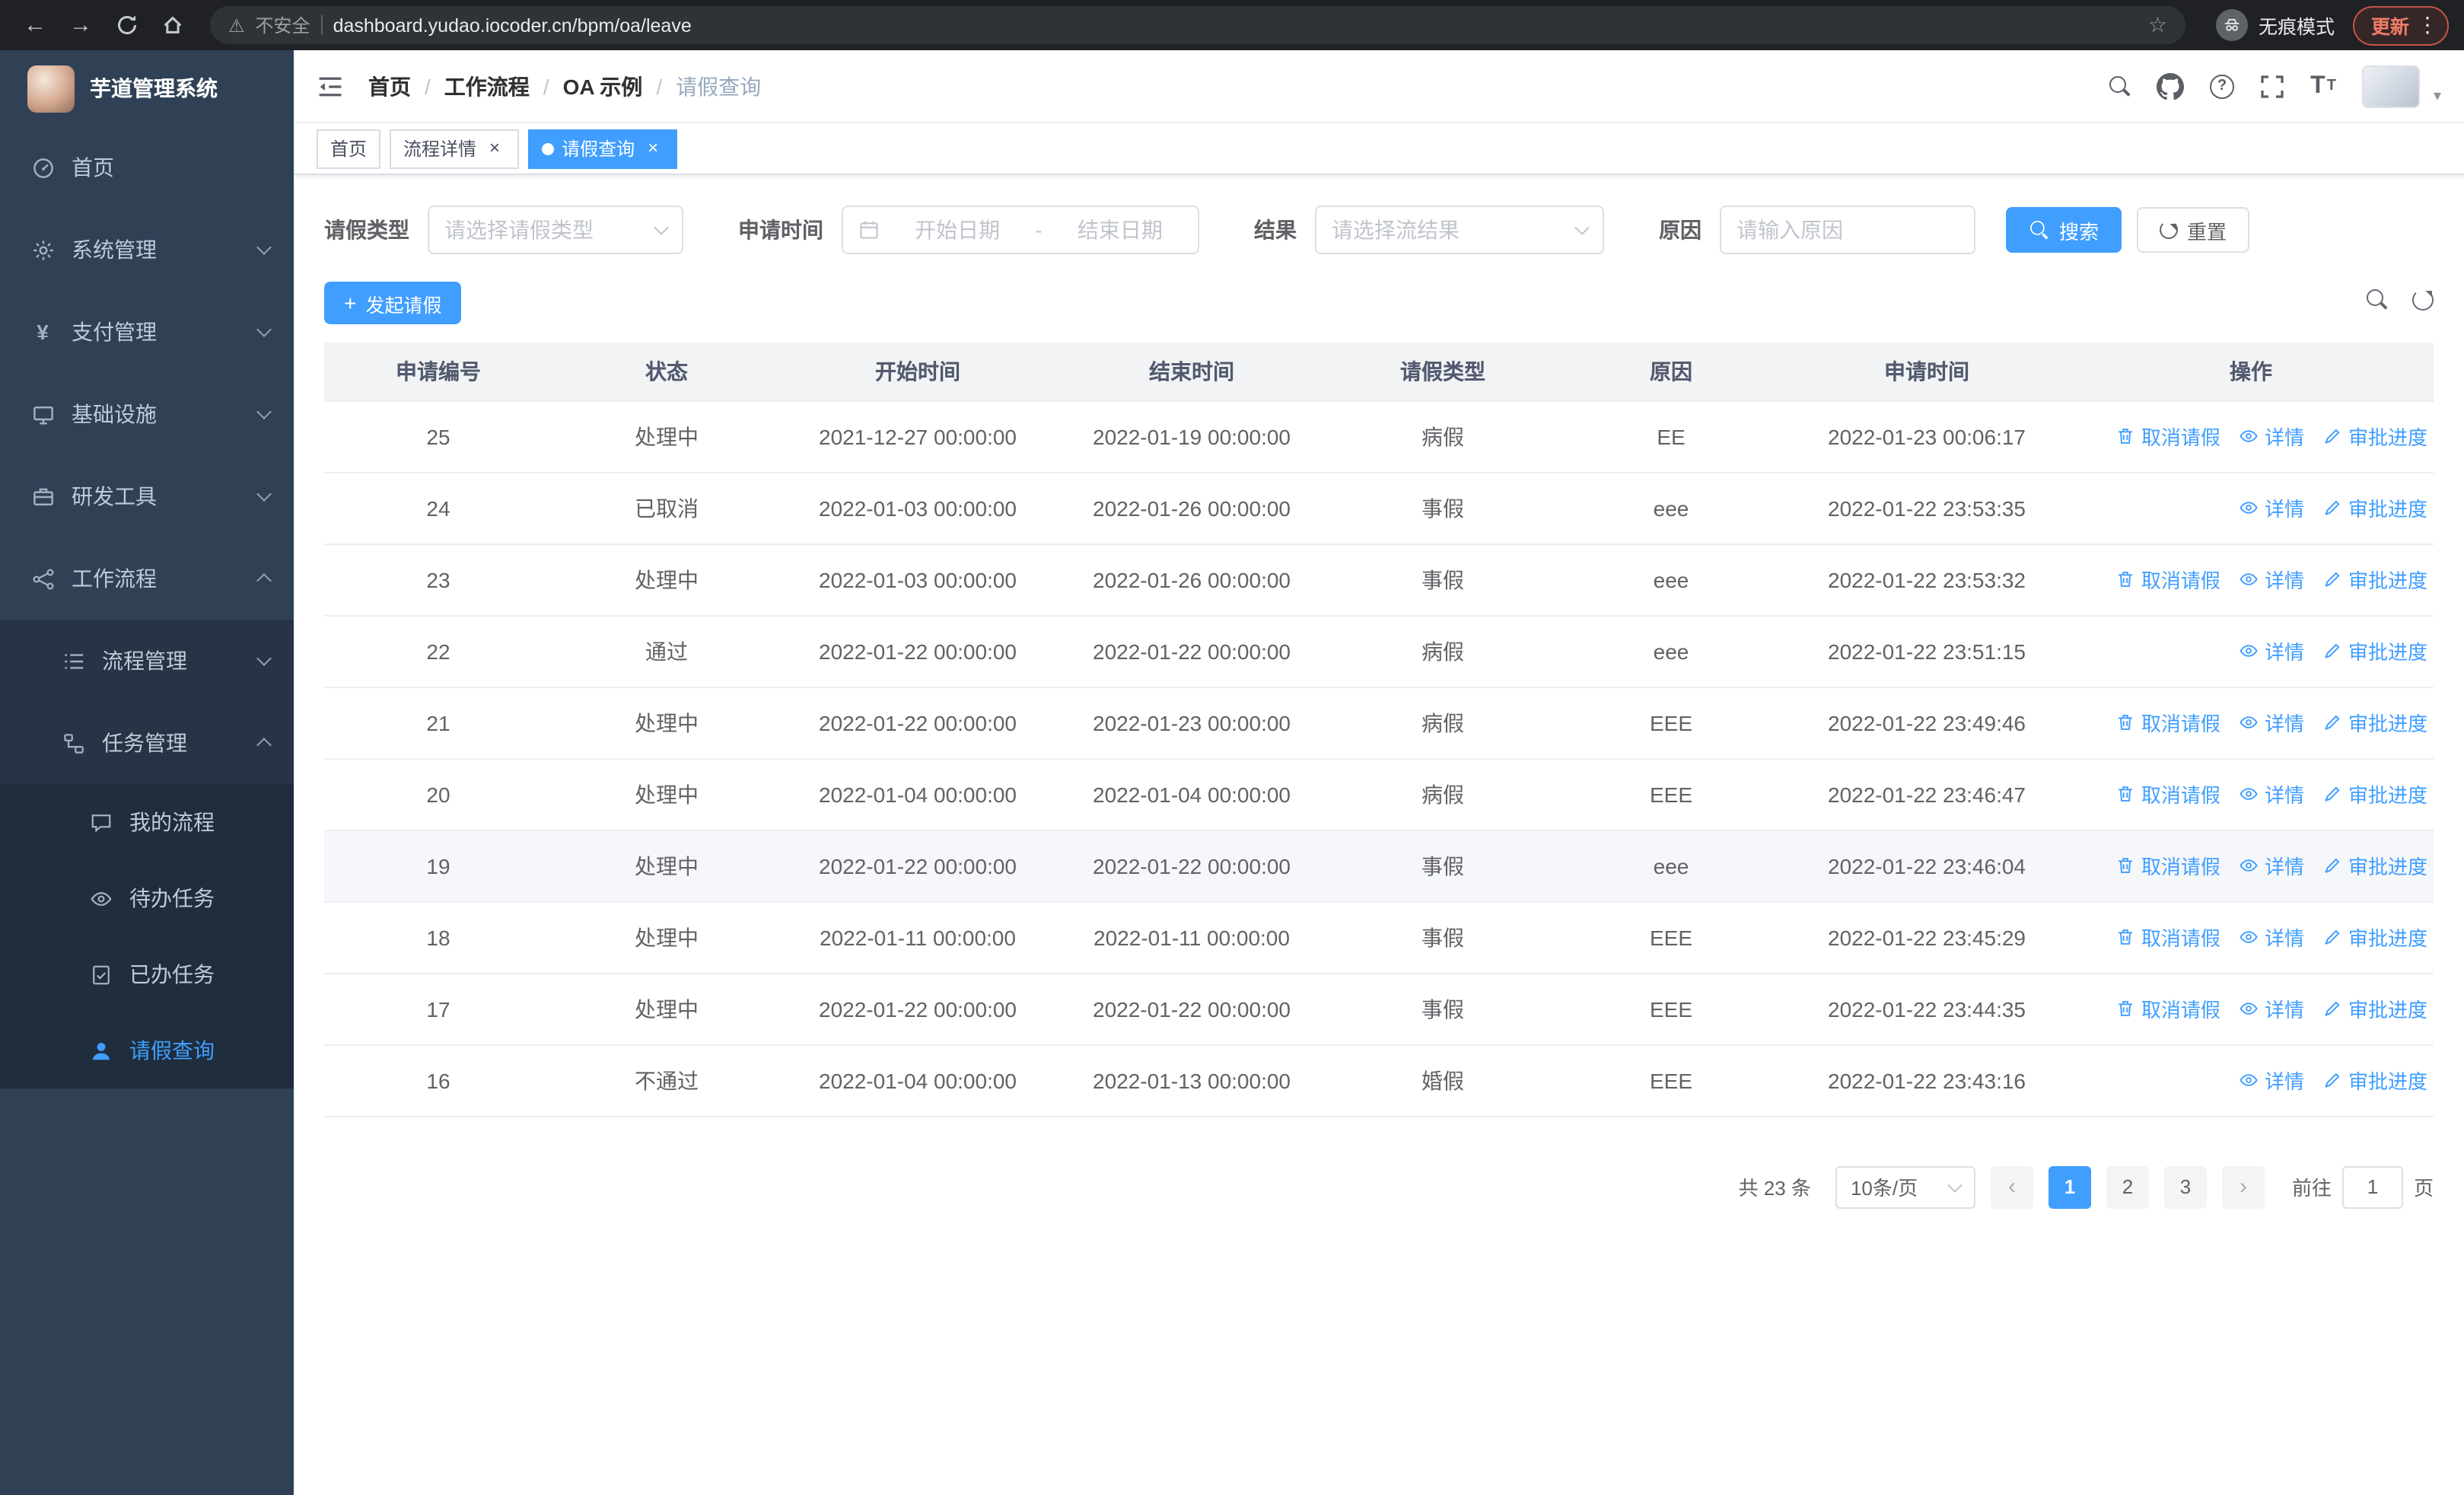 The height and width of the screenshot is (1495, 2464). What do you see at coordinates (2171, 86) in the screenshot?
I see `github-icon` at bounding box center [2171, 86].